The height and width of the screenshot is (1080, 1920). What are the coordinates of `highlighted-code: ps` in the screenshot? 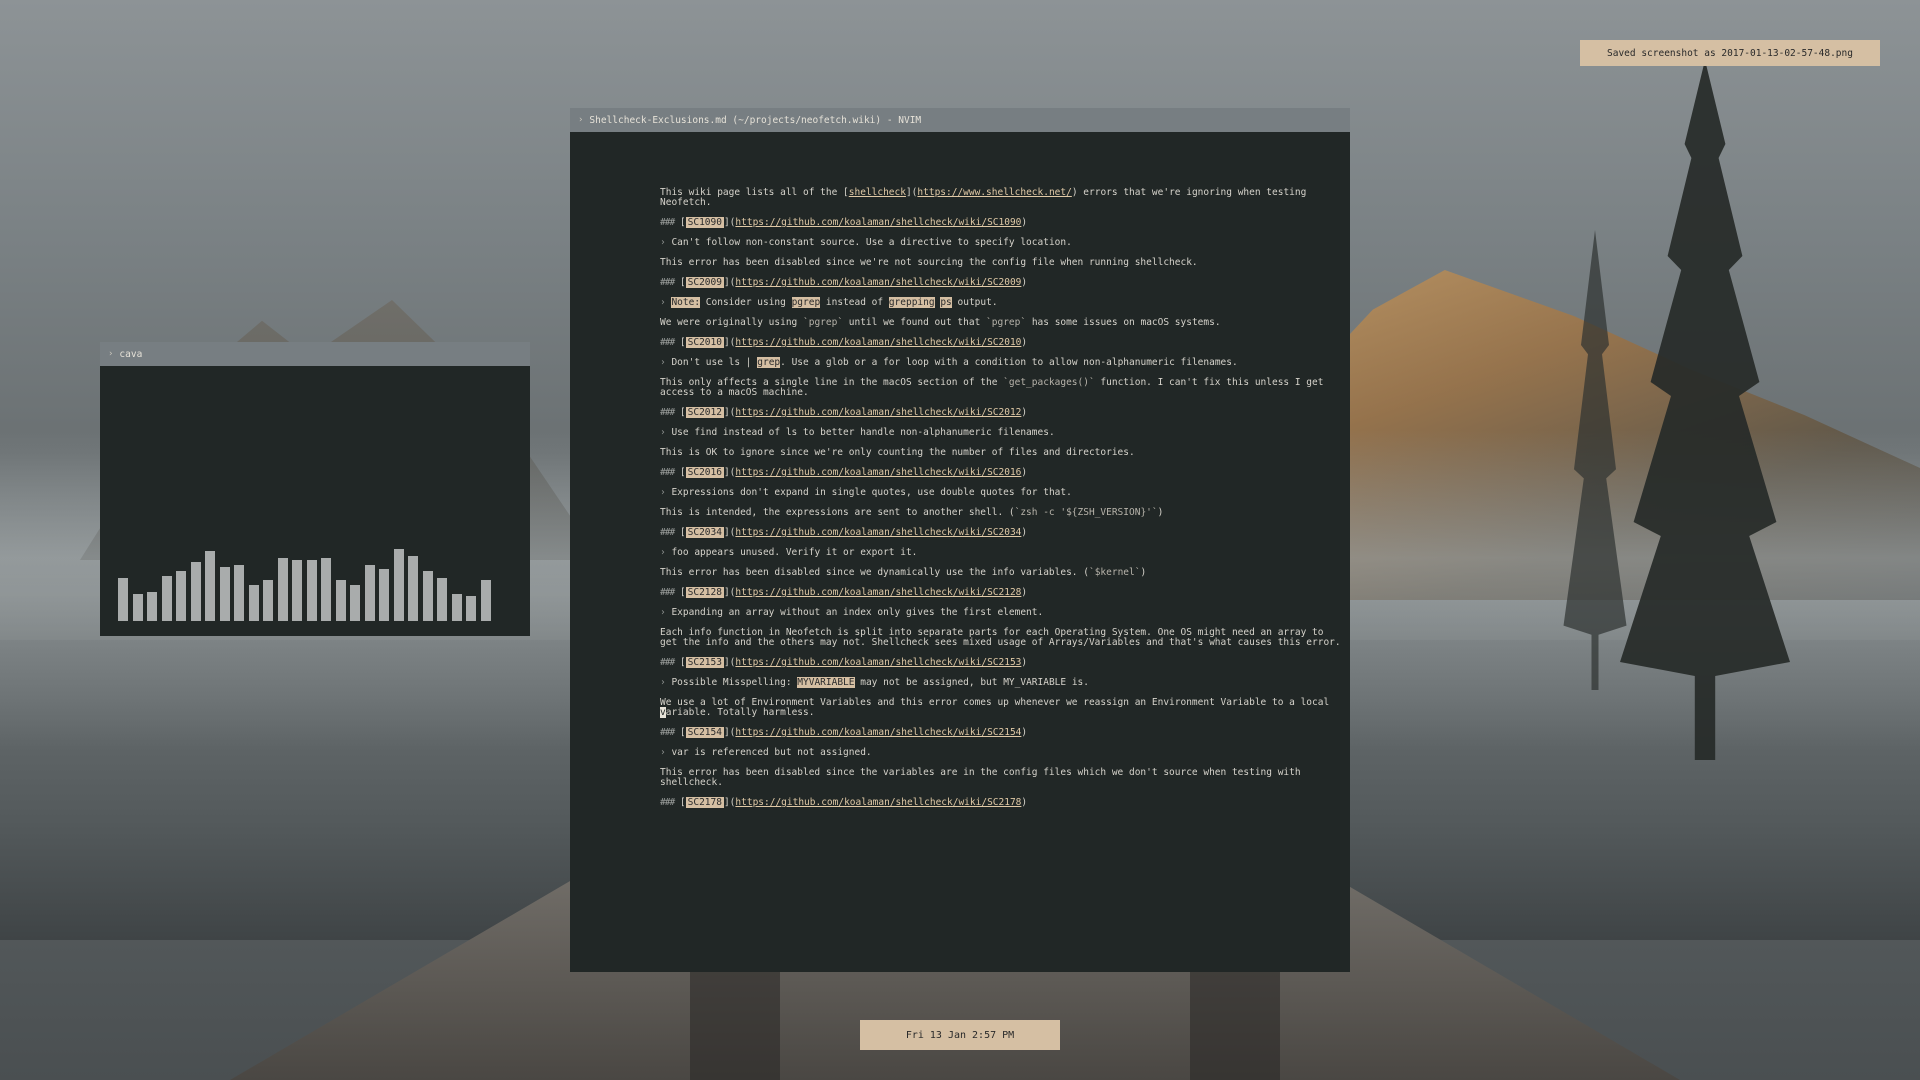 It's located at (946, 302).